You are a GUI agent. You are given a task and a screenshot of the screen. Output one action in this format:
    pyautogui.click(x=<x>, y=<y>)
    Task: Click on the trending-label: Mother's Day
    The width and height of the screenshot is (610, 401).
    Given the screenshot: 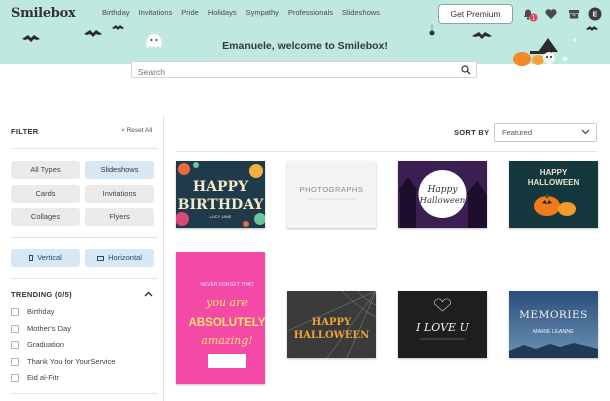 What is the action you would take?
    pyautogui.click(x=49, y=328)
    